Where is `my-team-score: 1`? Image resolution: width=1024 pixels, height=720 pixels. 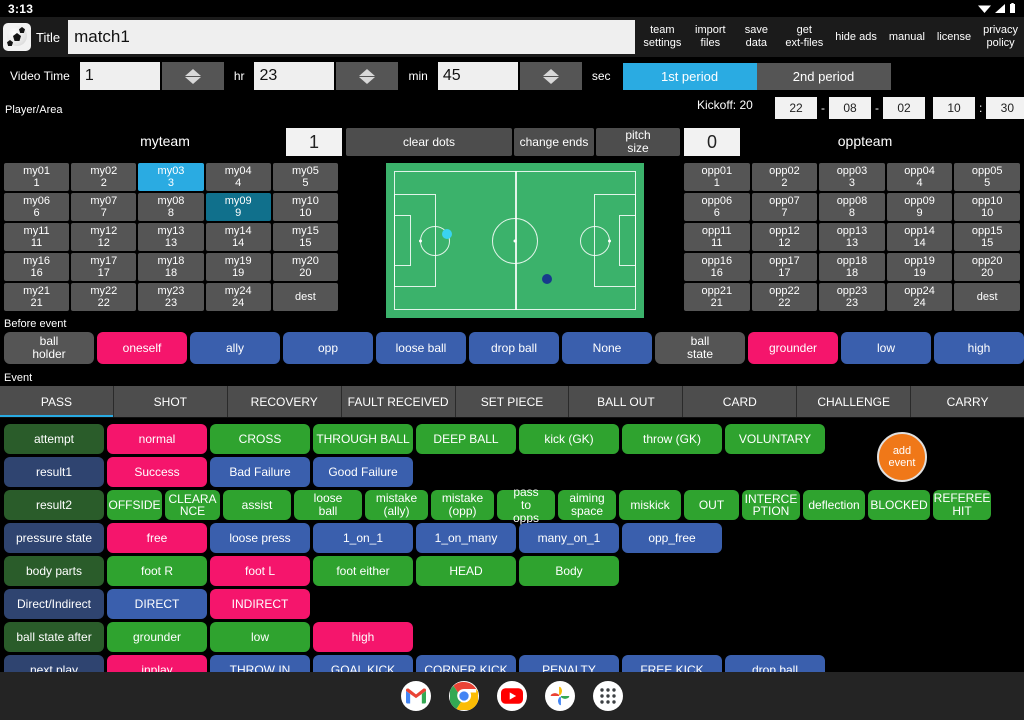
my-team-score: 1 is located at coordinates (314, 142).